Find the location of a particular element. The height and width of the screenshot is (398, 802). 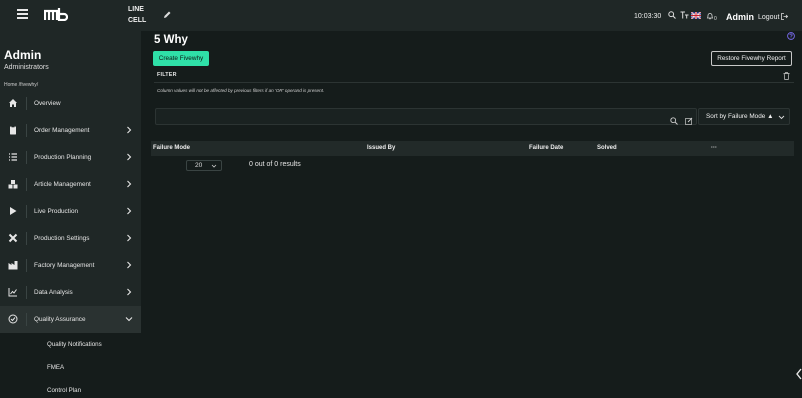

sidebar-subitem-fmea: FMEA is located at coordinates (55, 367).